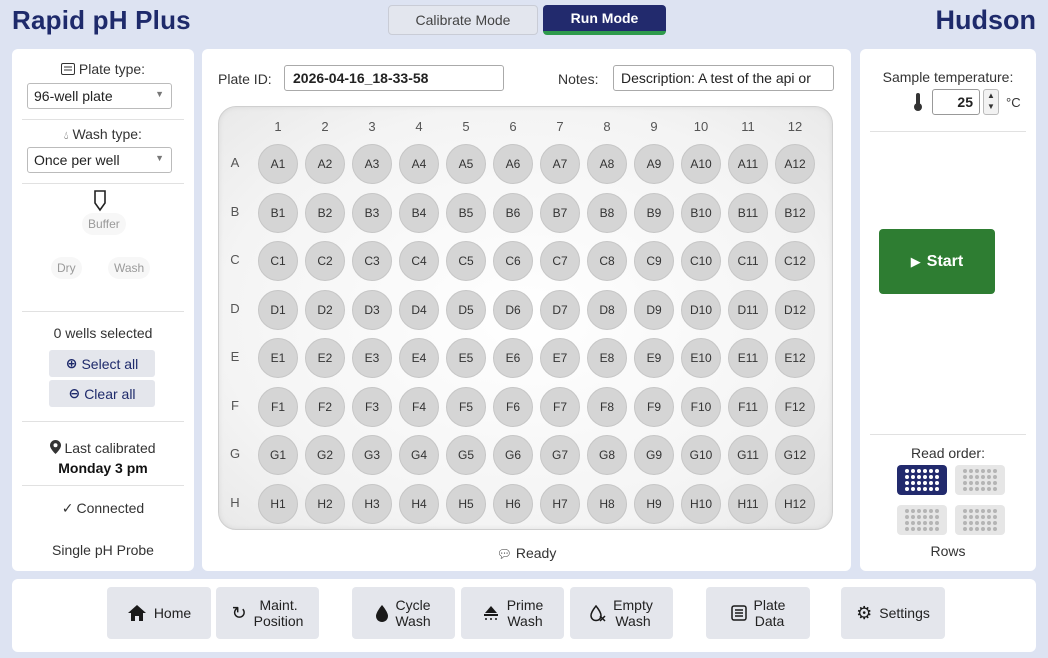 This screenshot has height=658, width=1048. What do you see at coordinates (372, 309) in the screenshot?
I see `well-D3: D3` at bounding box center [372, 309].